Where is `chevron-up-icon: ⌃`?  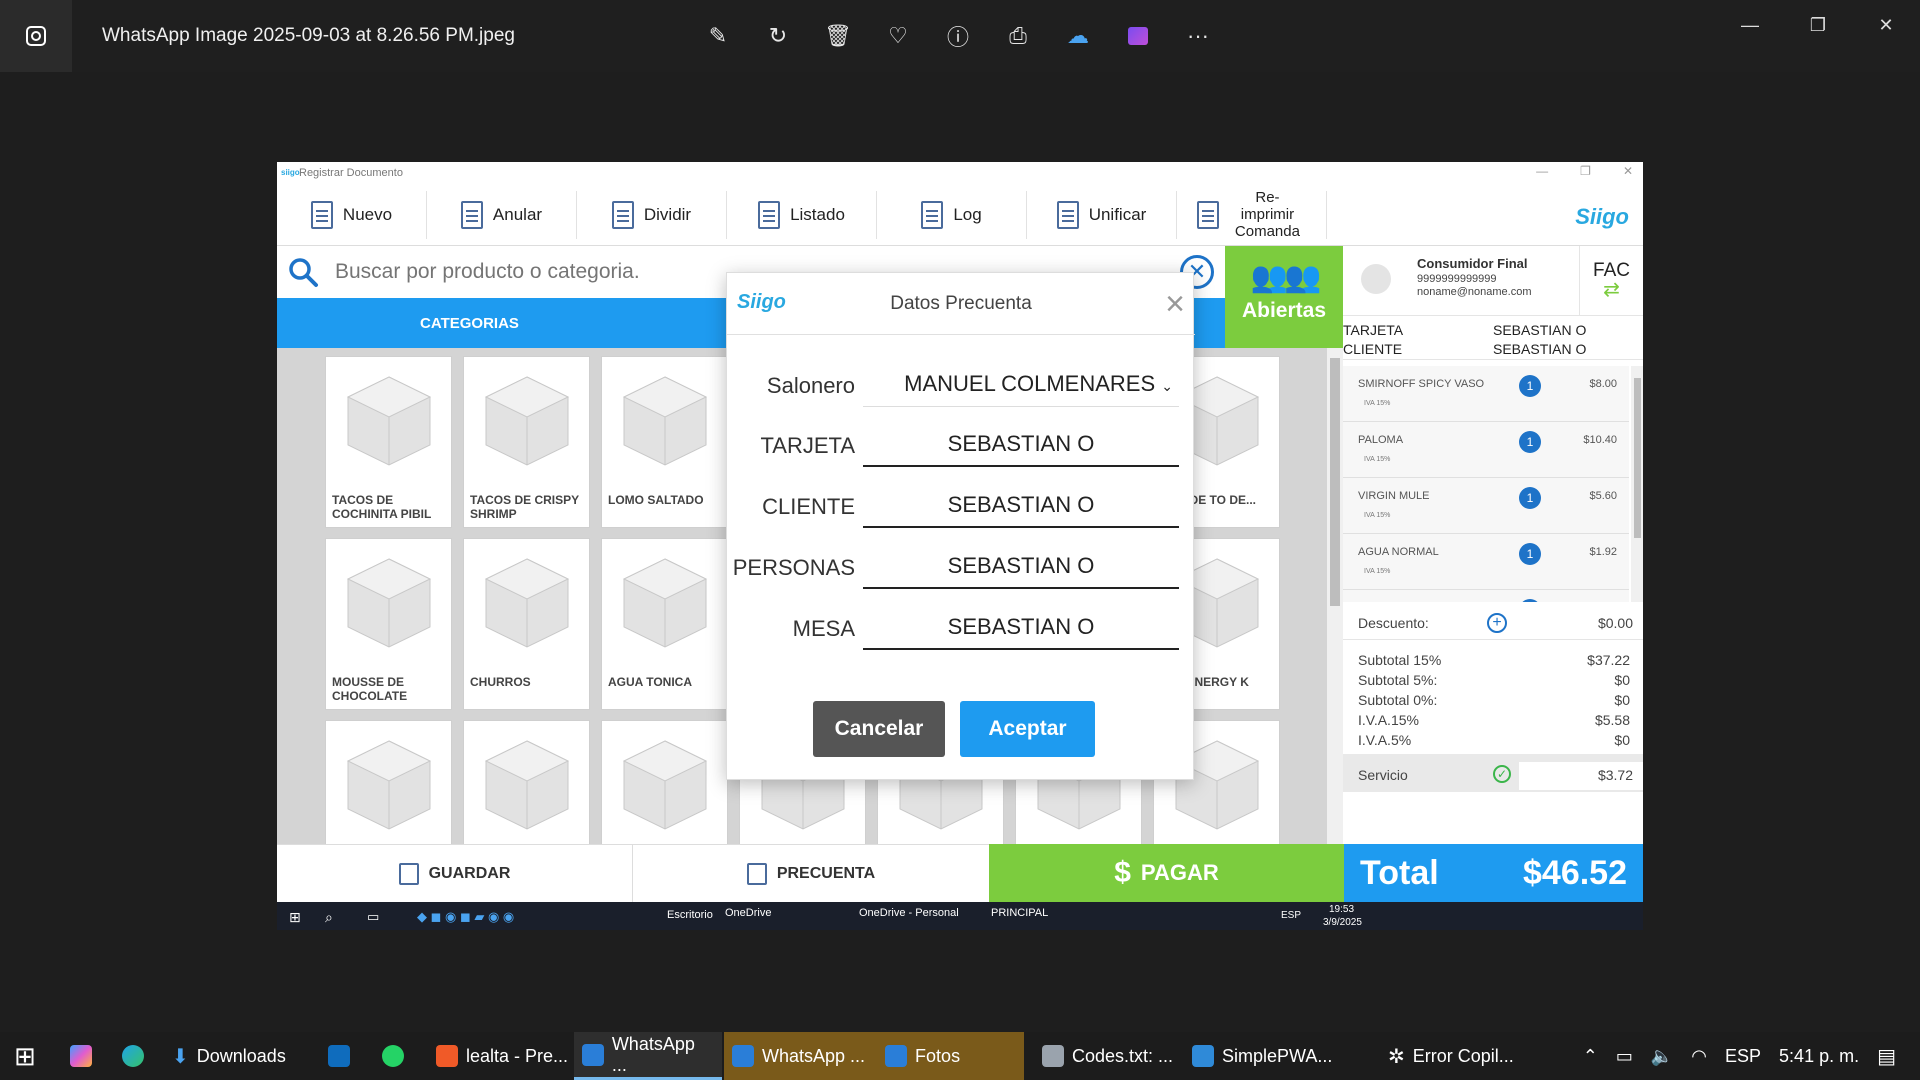
chevron-up-icon: ⌃ is located at coordinates (1590, 1056).